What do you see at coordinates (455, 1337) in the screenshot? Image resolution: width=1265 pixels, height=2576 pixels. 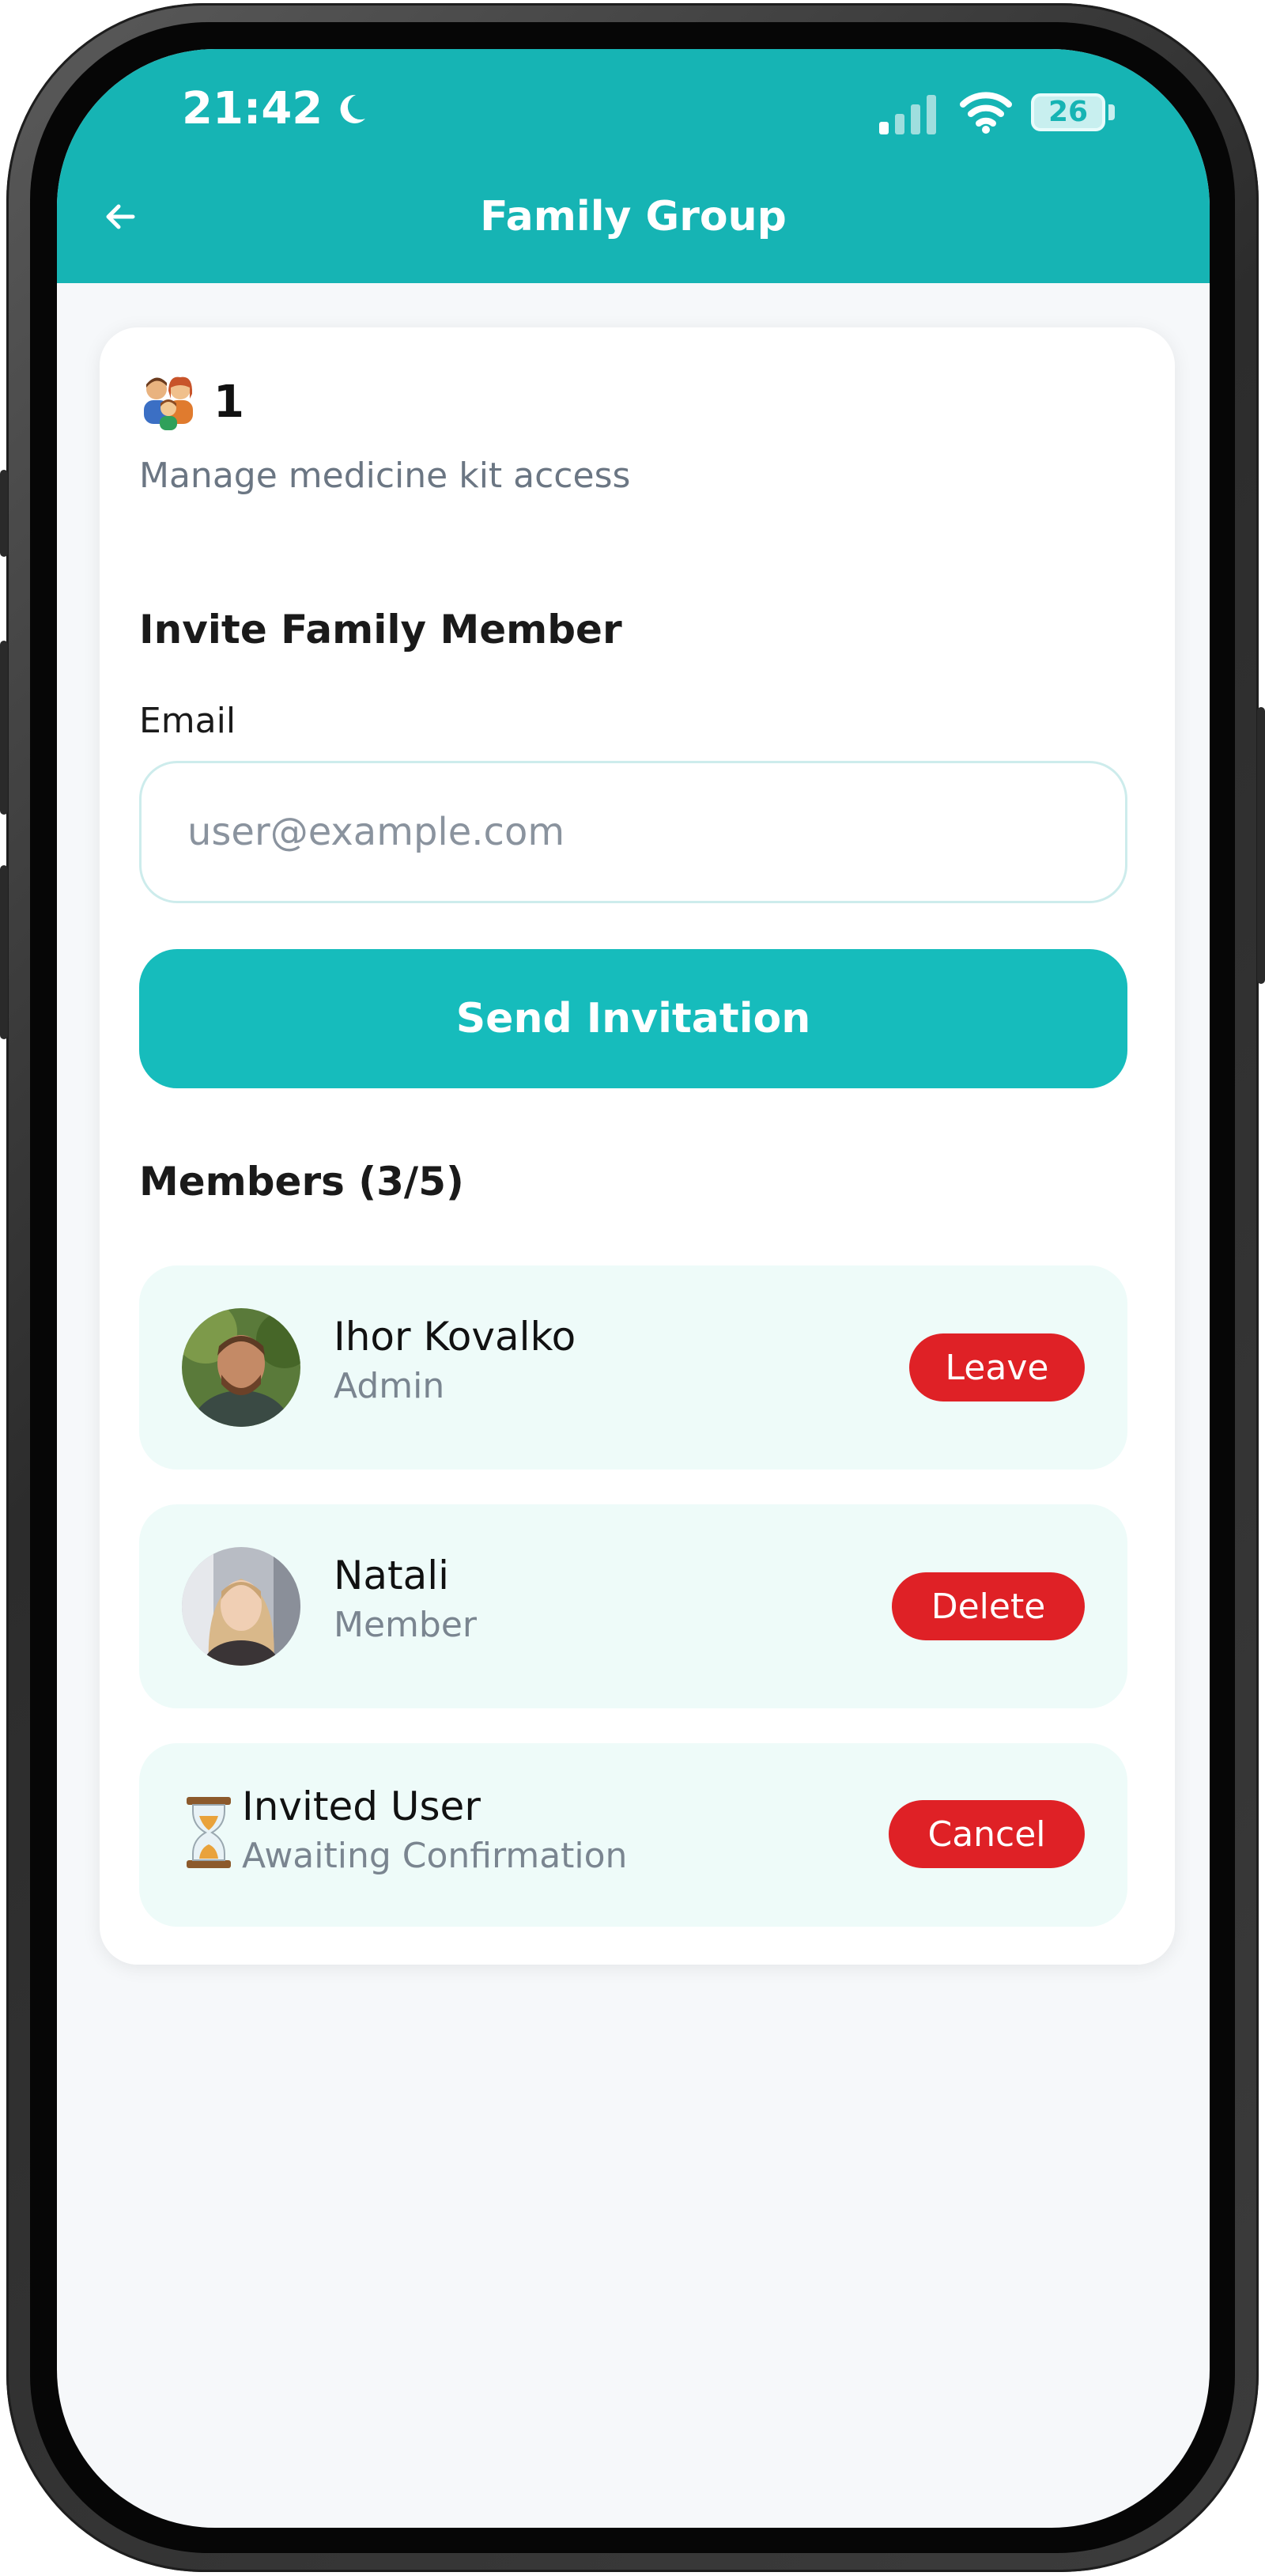 I see `member-name: Ihor Kovalko` at bounding box center [455, 1337].